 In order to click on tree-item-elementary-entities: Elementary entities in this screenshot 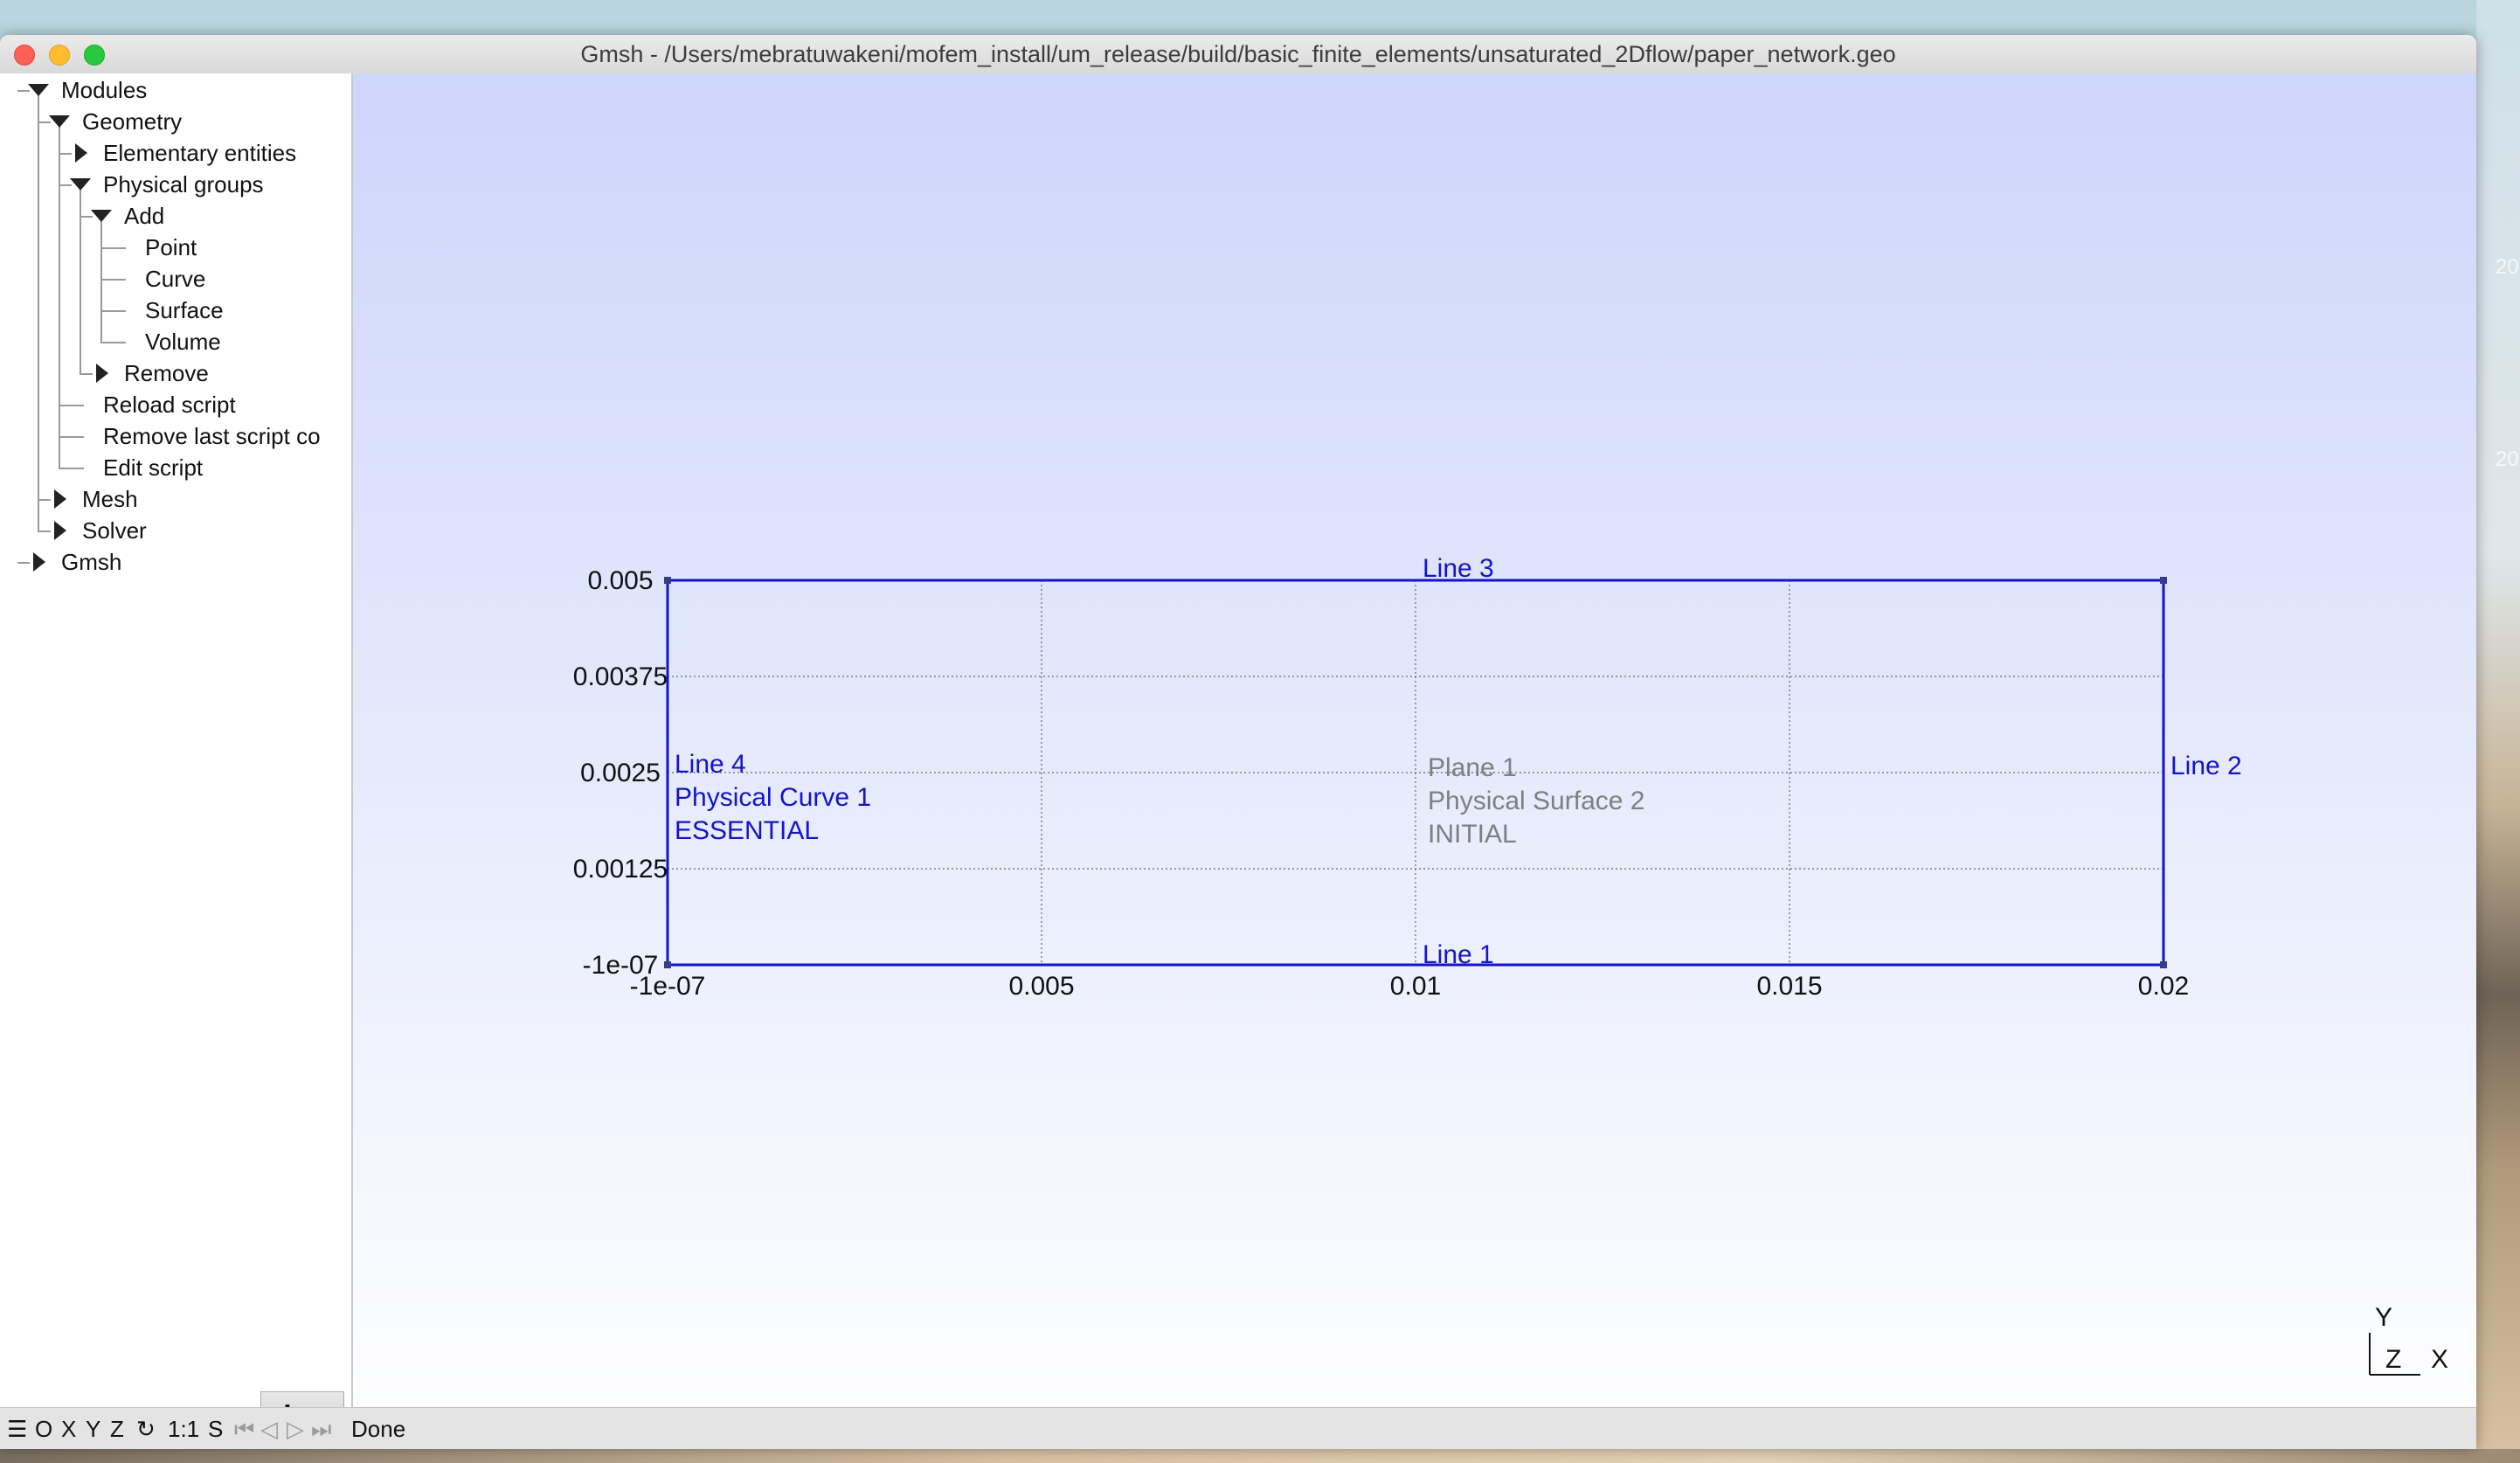, I will do `click(183, 153)`.